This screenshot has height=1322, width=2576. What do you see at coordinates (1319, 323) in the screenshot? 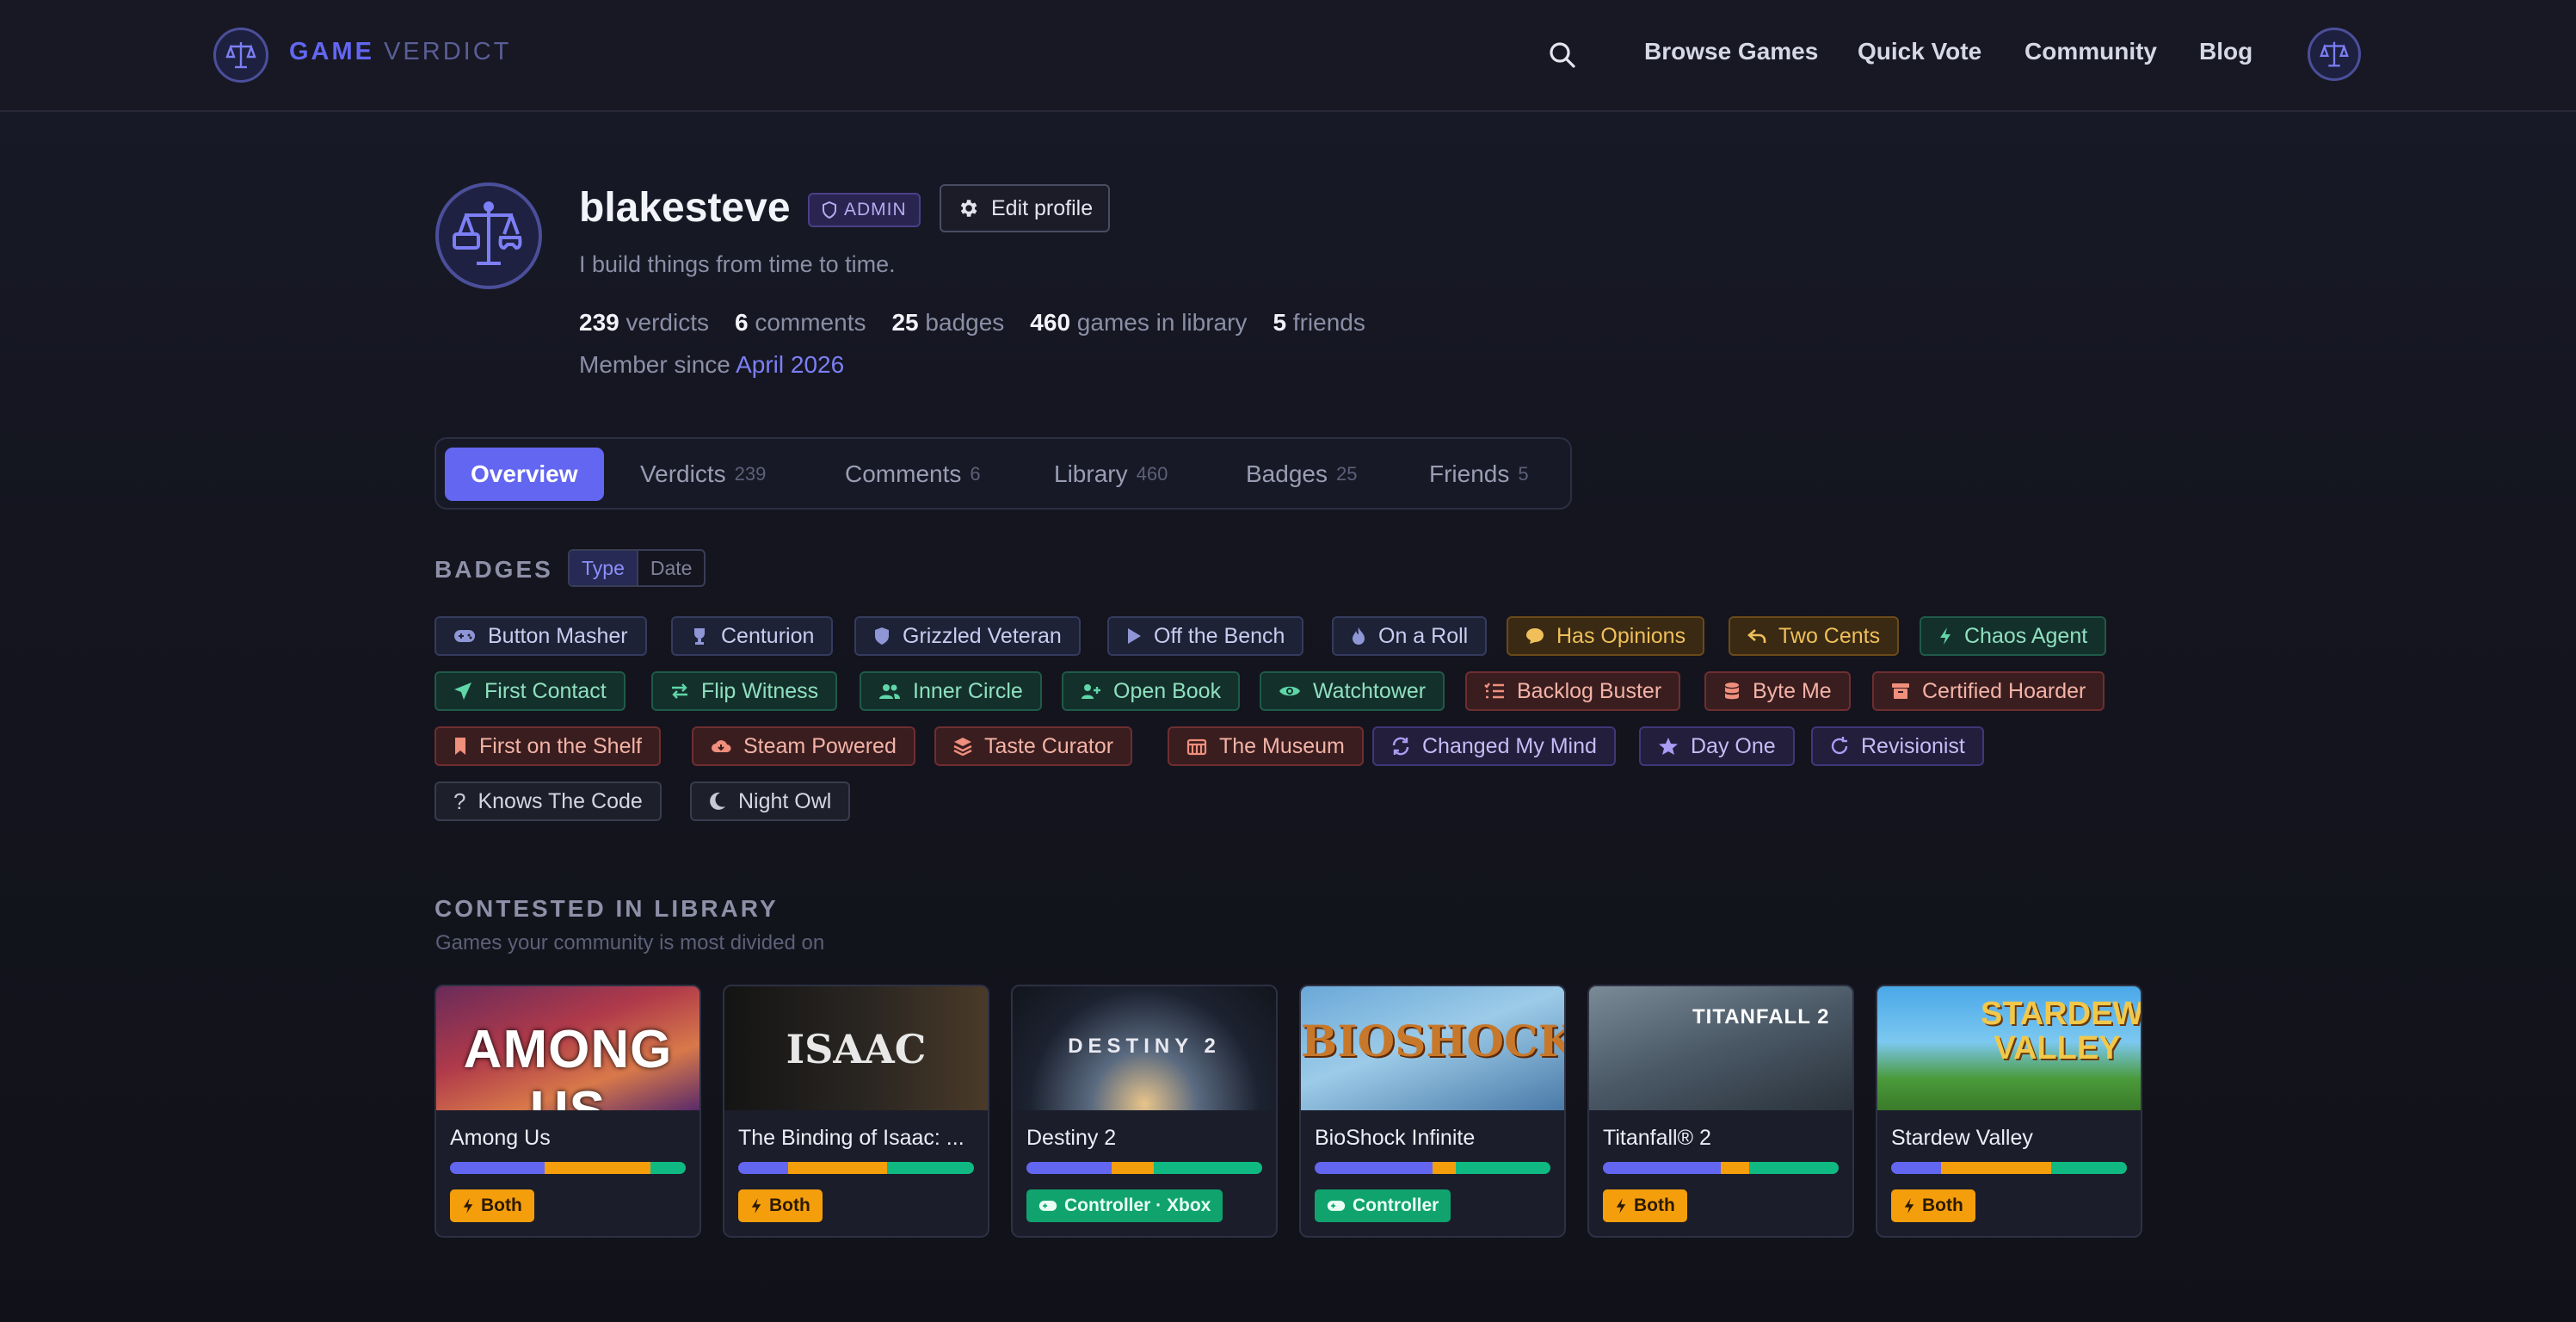
I see `stat-friends: 5 friends` at bounding box center [1319, 323].